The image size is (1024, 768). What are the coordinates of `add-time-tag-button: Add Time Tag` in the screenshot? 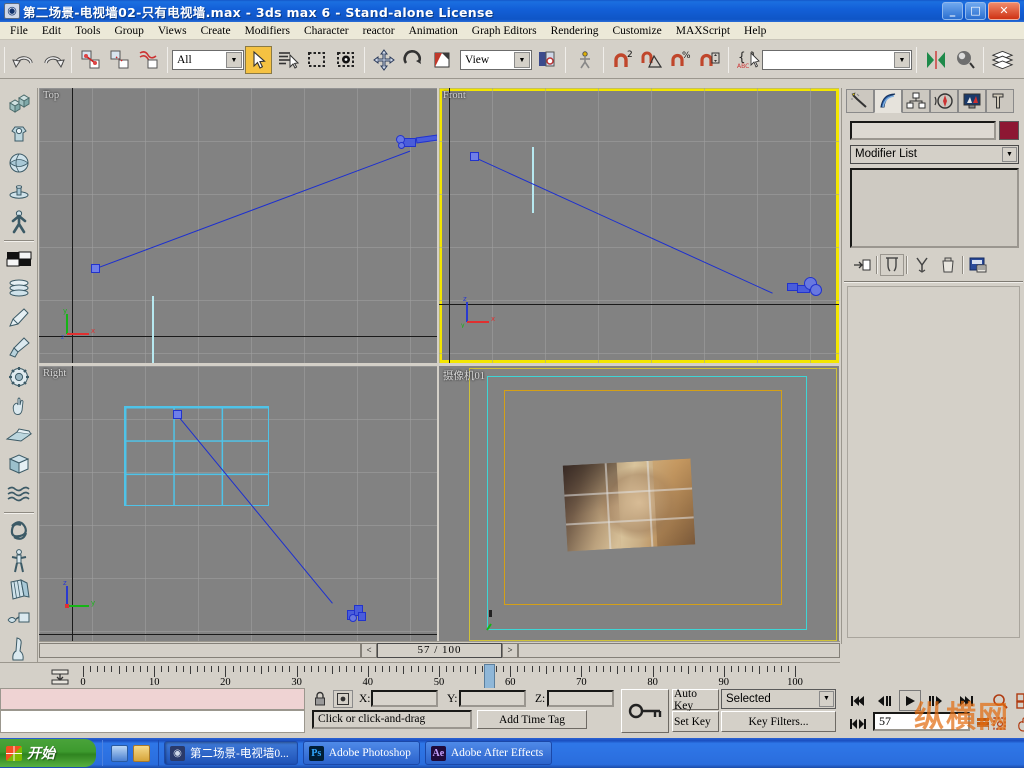 It's located at (532, 719).